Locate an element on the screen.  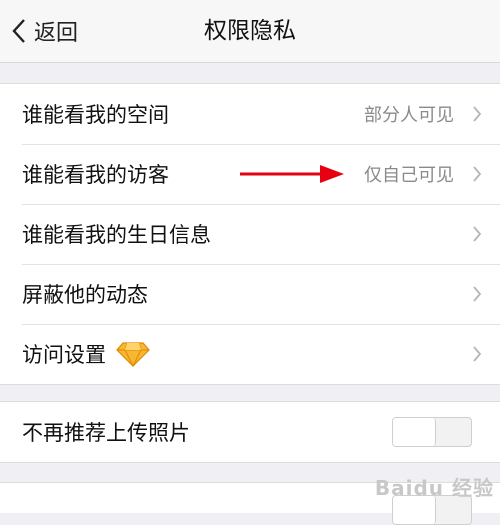
toggle-switch is located at coordinates (432, 432).